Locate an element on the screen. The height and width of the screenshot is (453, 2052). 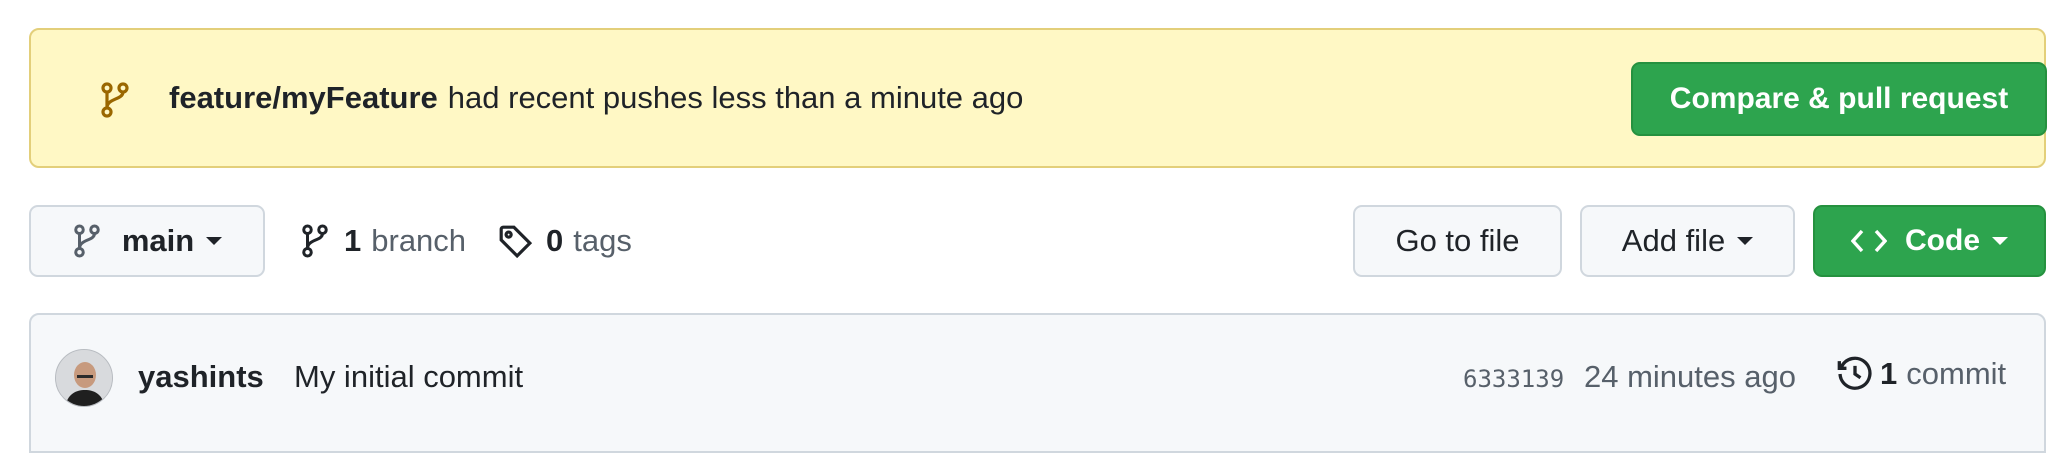
code-button: Code is located at coordinates (1929, 241).